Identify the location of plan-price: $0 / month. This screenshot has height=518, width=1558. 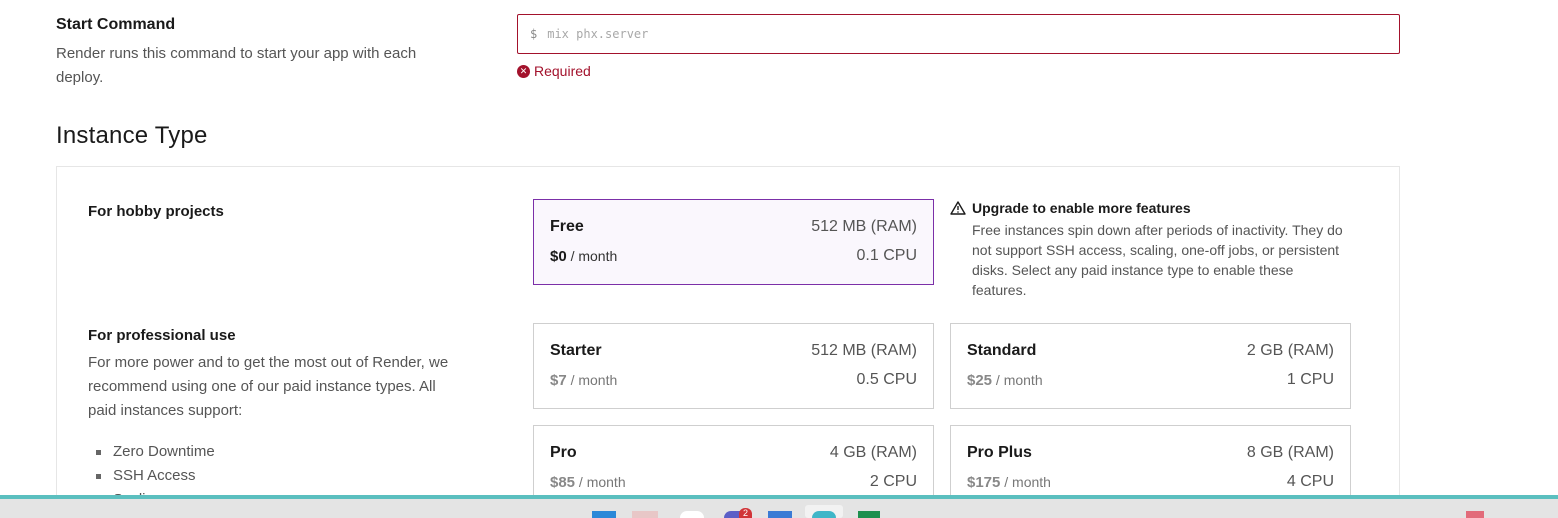
(583, 256).